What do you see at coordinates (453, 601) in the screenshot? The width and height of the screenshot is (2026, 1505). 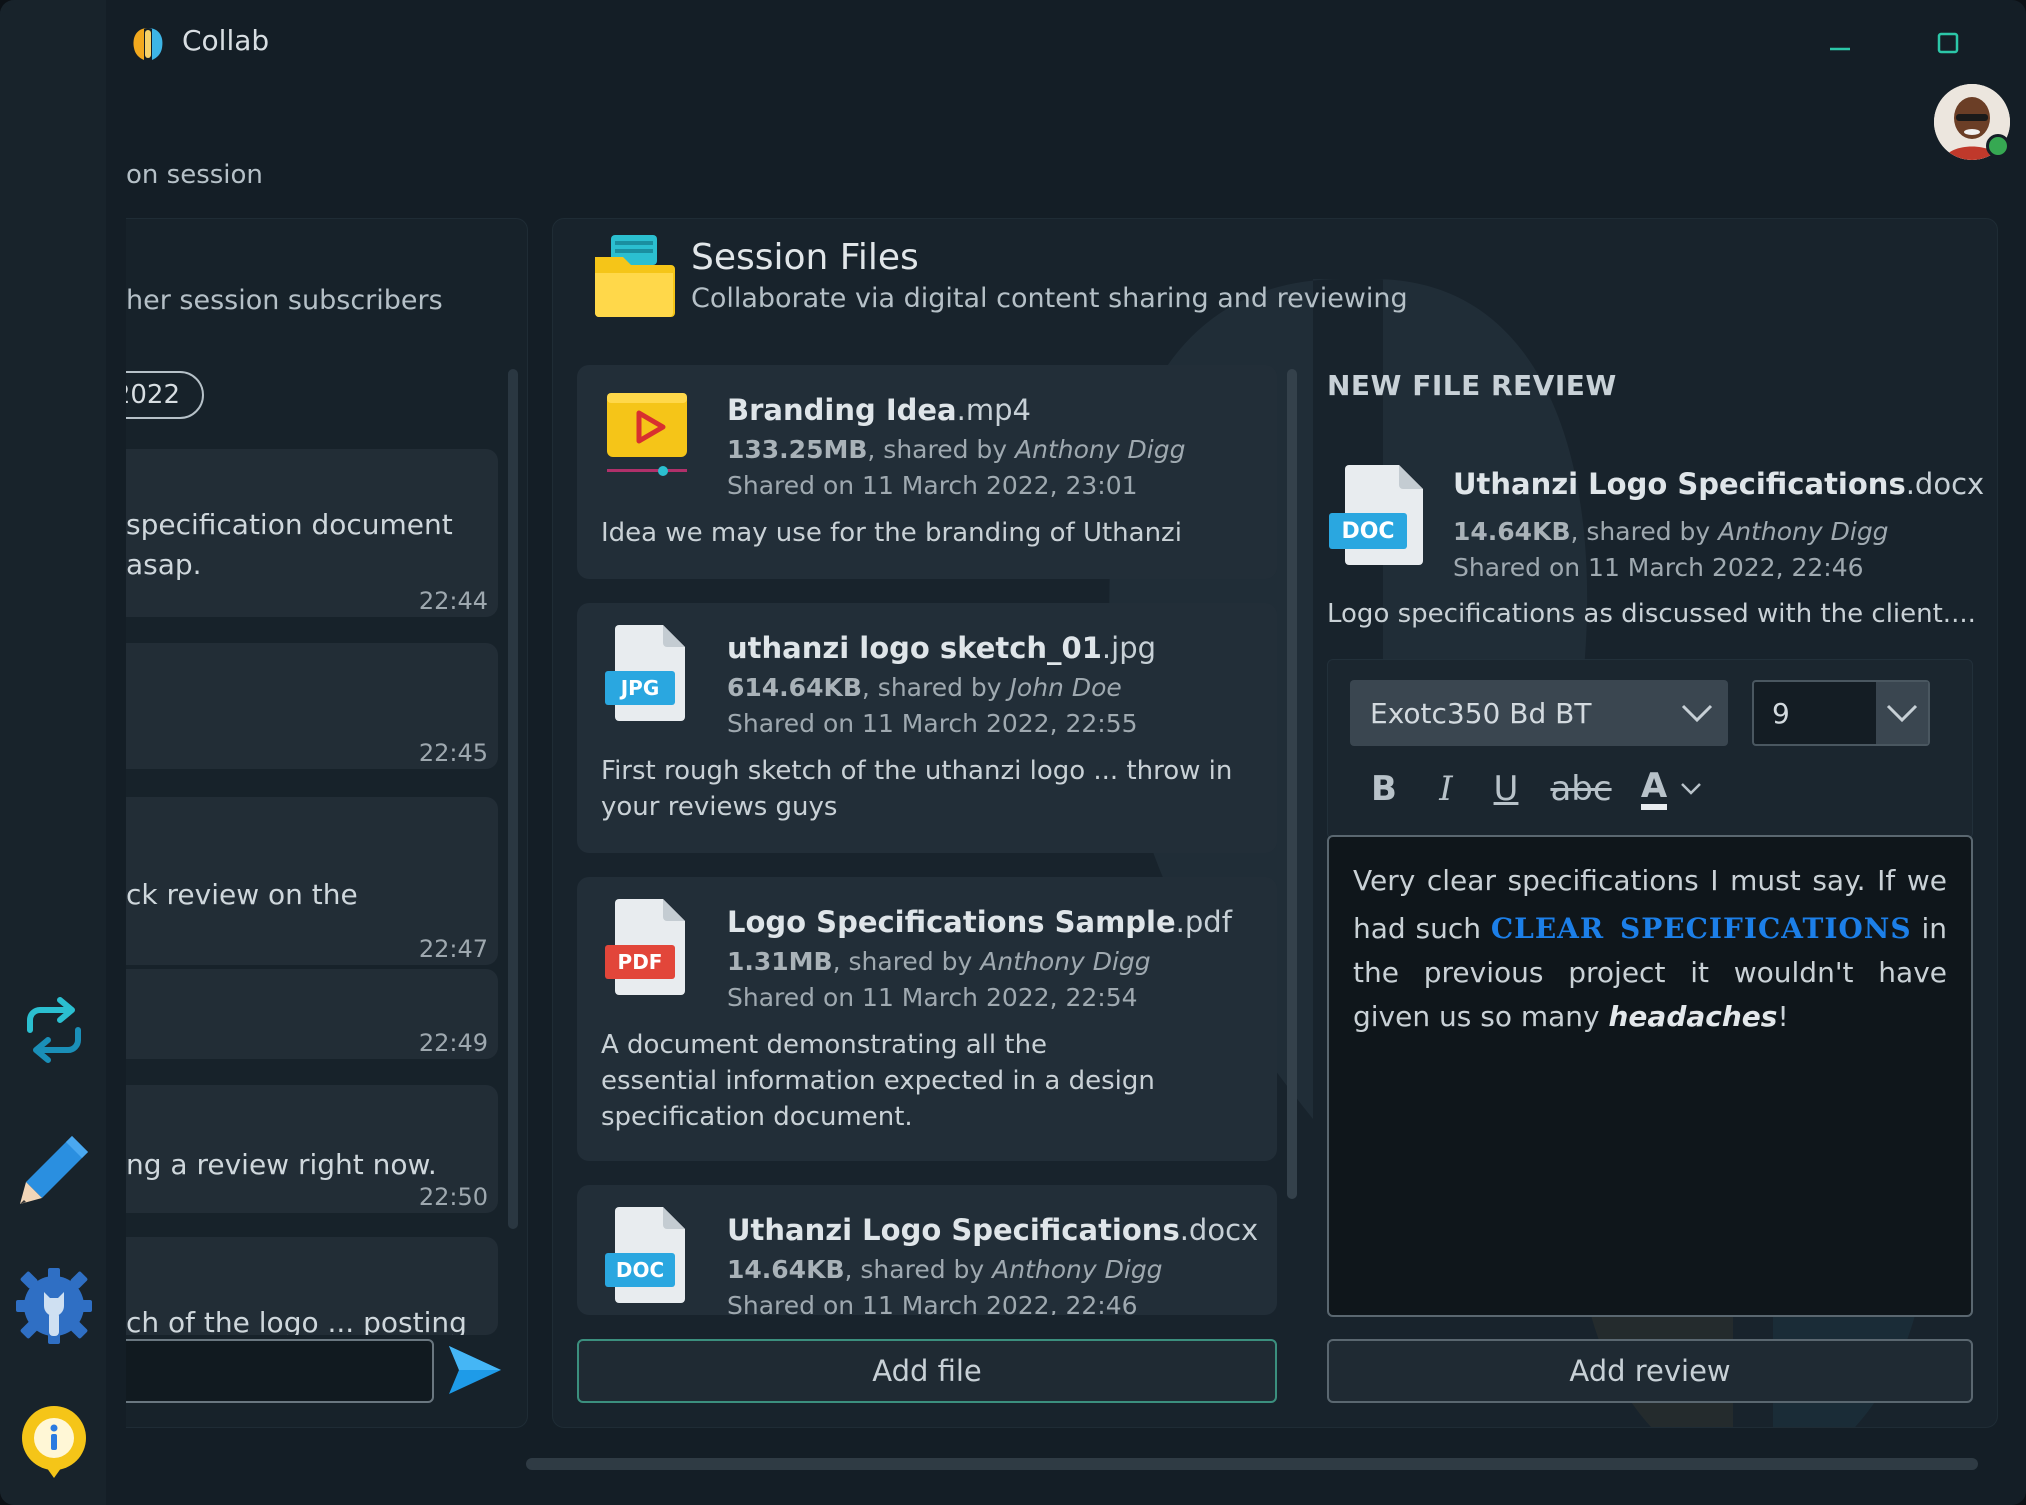 I see `message-time: 22:44` at bounding box center [453, 601].